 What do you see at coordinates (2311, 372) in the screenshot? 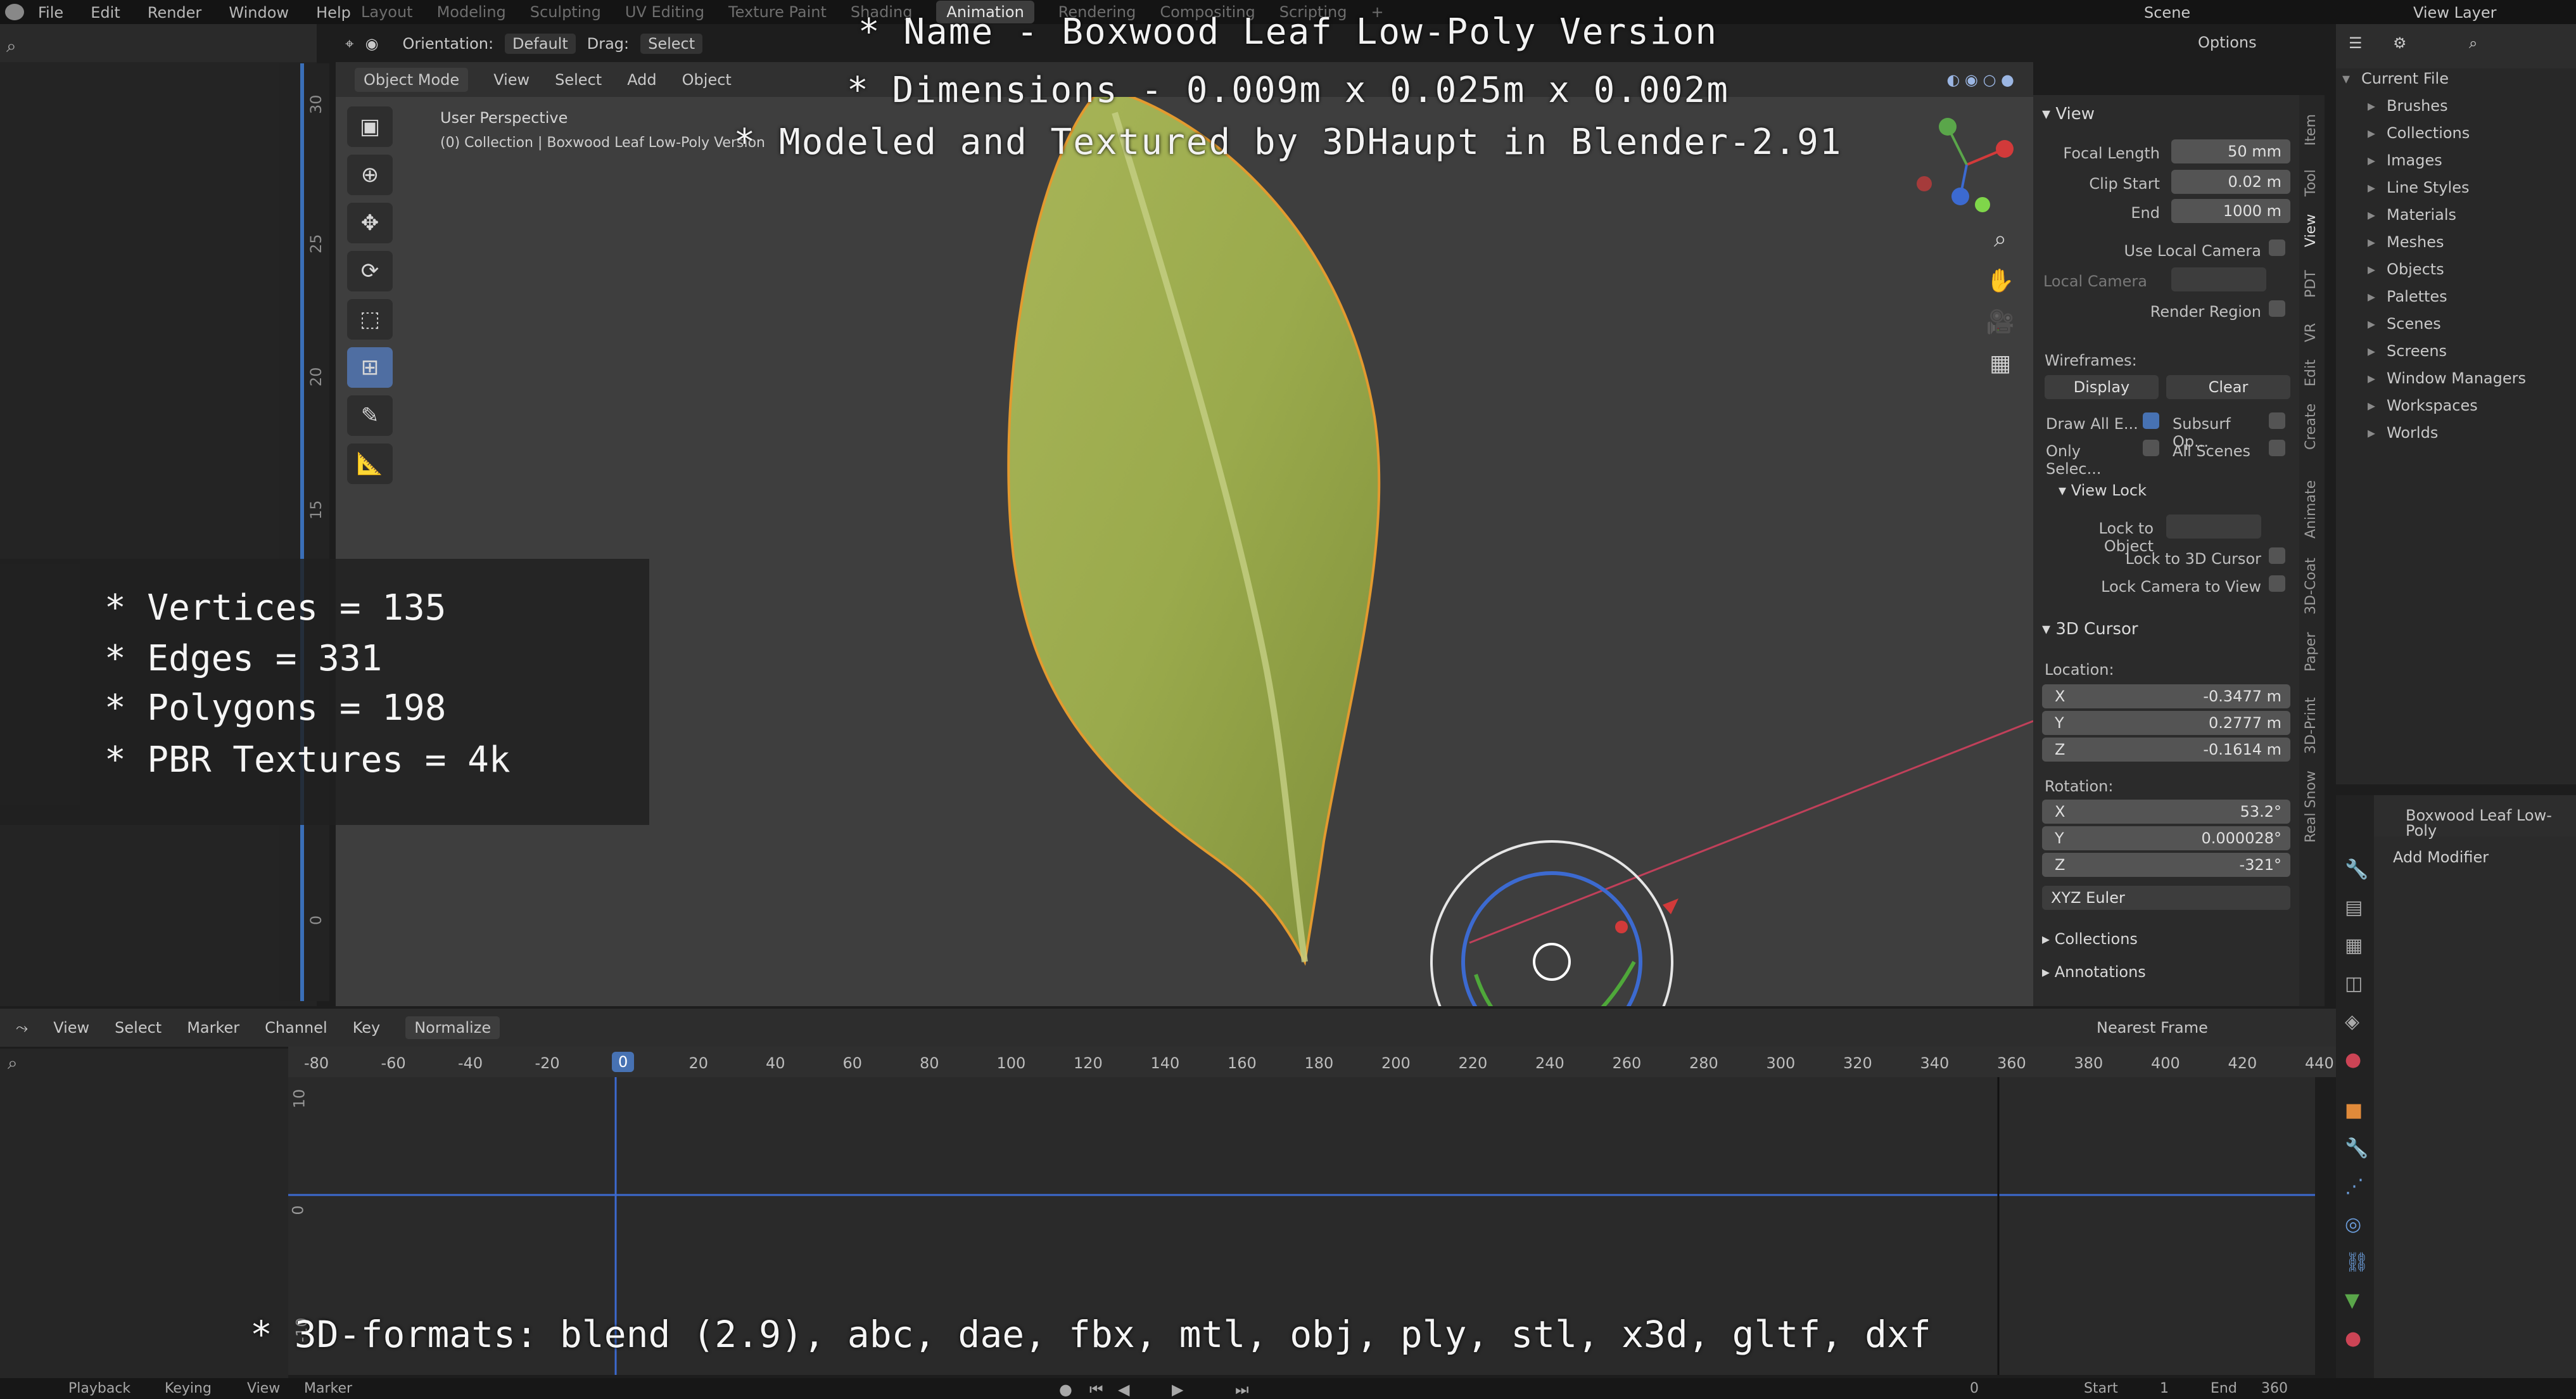
I see `tab-edit: Edit` at bounding box center [2311, 372].